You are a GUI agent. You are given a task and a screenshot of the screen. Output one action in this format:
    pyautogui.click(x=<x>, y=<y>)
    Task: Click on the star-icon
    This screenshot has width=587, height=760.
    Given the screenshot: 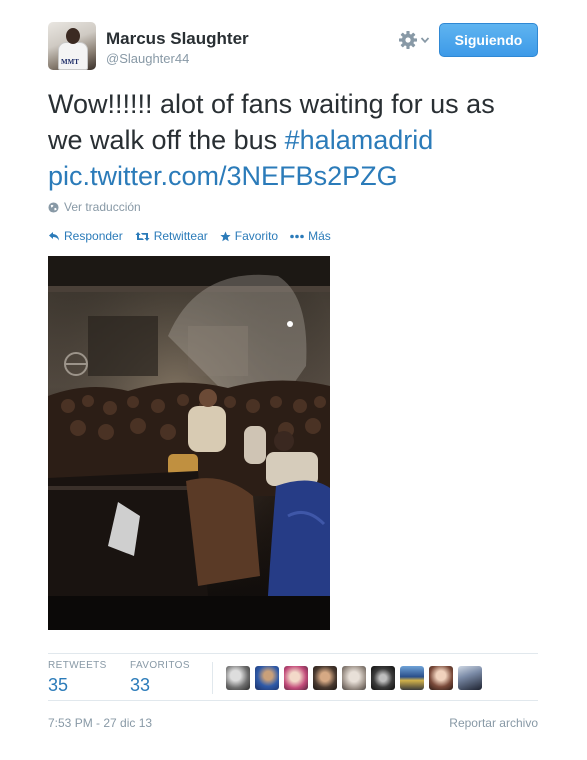 What is the action you would take?
    pyautogui.click(x=225, y=235)
    